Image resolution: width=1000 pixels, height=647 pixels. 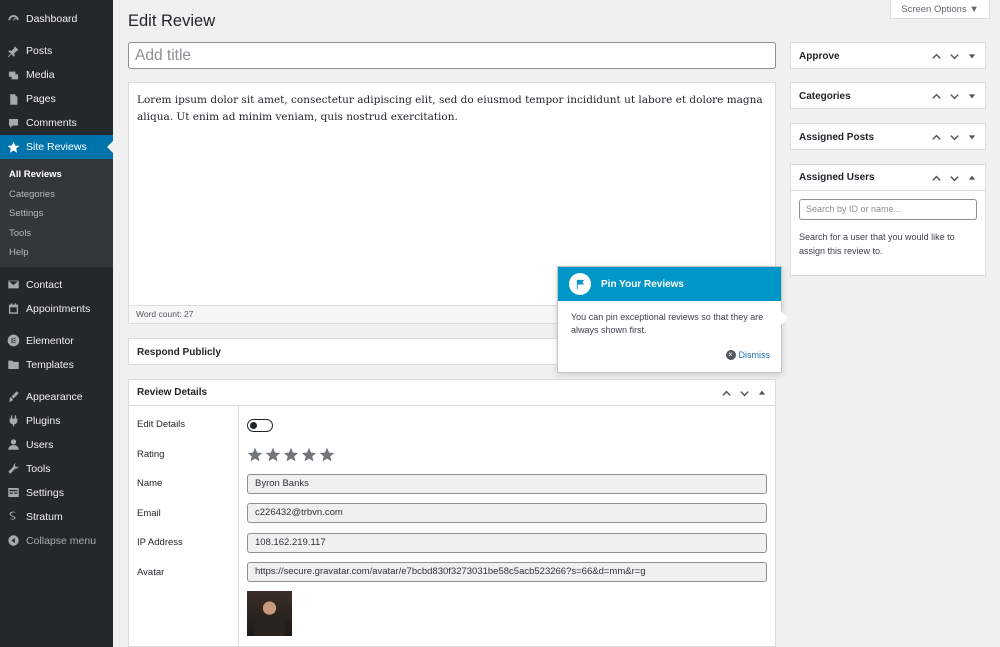 I want to click on rating-star-1-icon, so click(x=255, y=455).